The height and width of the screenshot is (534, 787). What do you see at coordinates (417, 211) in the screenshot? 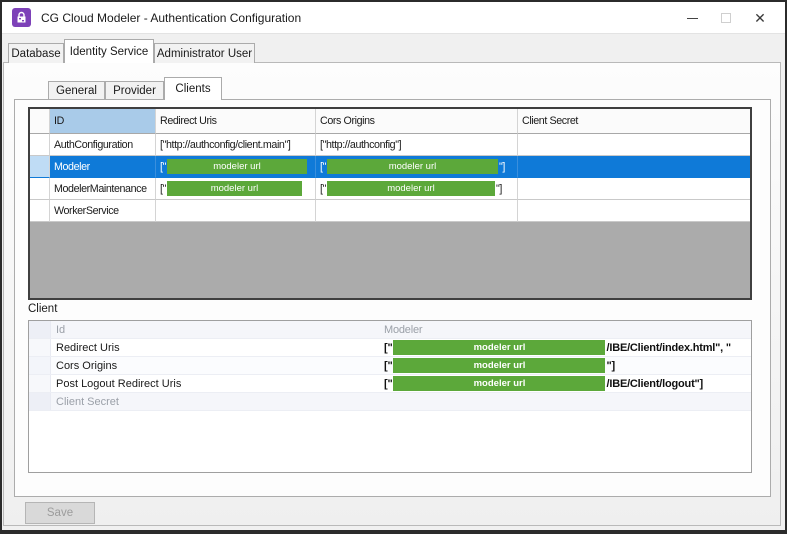
I see `cell-cors-origins` at bounding box center [417, 211].